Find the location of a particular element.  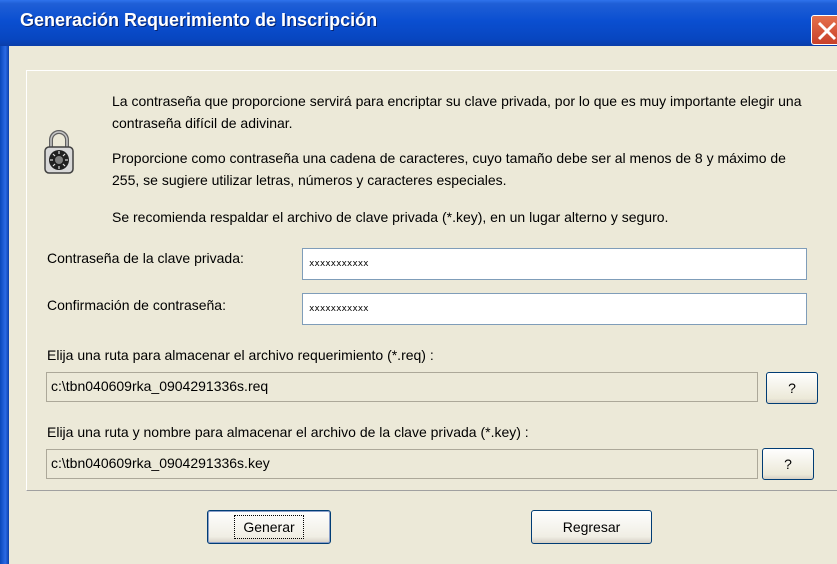

window-title: Generación Requerimiento de Inscripción is located at coordinates (199, 20).